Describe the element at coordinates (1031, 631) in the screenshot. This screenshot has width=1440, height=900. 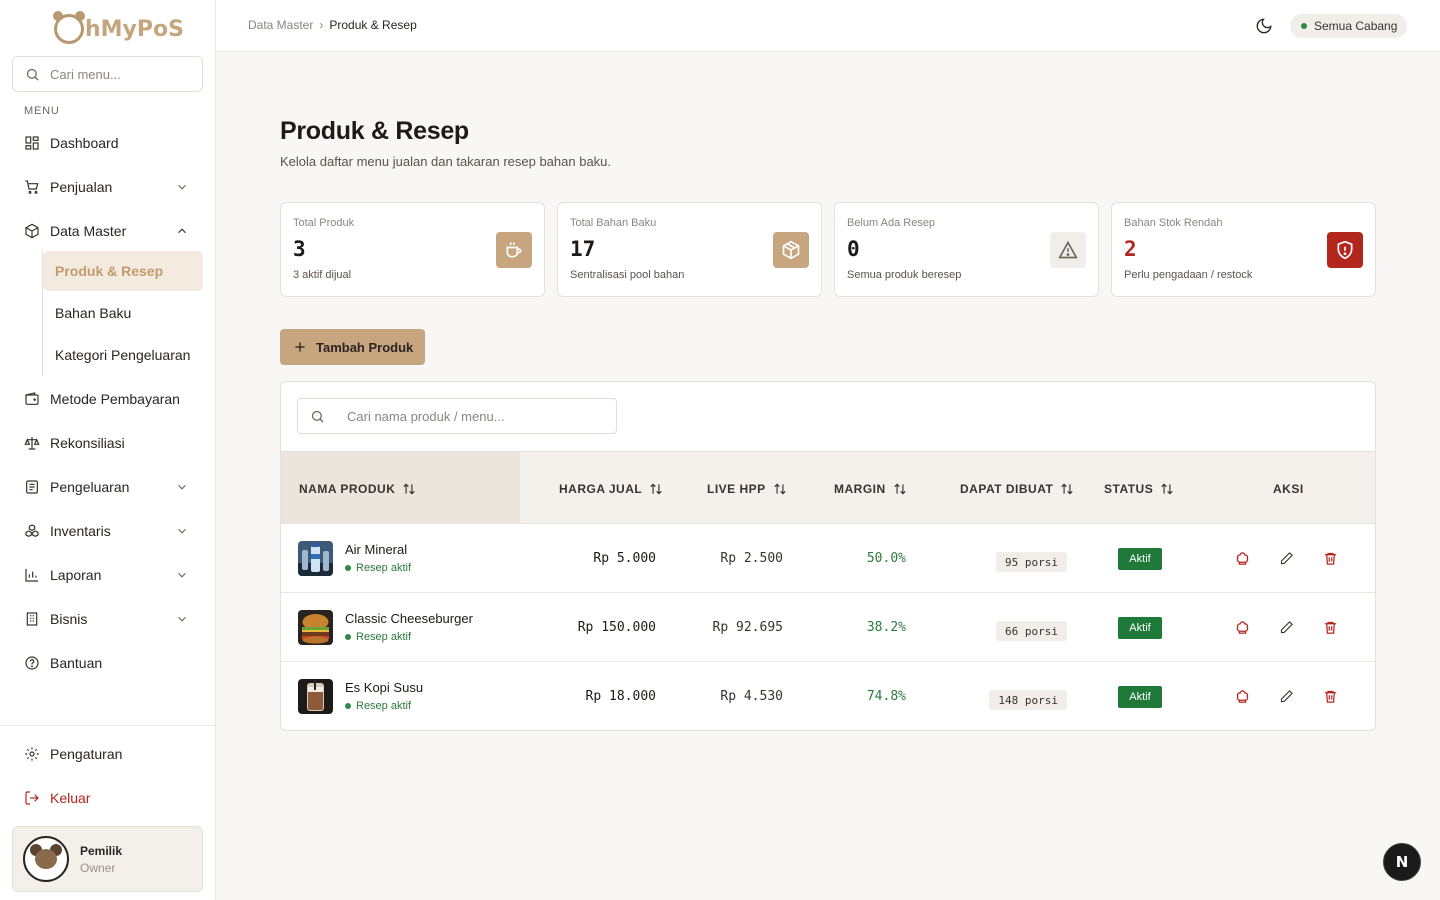
I see `portions-badge: 66 porsi` at that location.